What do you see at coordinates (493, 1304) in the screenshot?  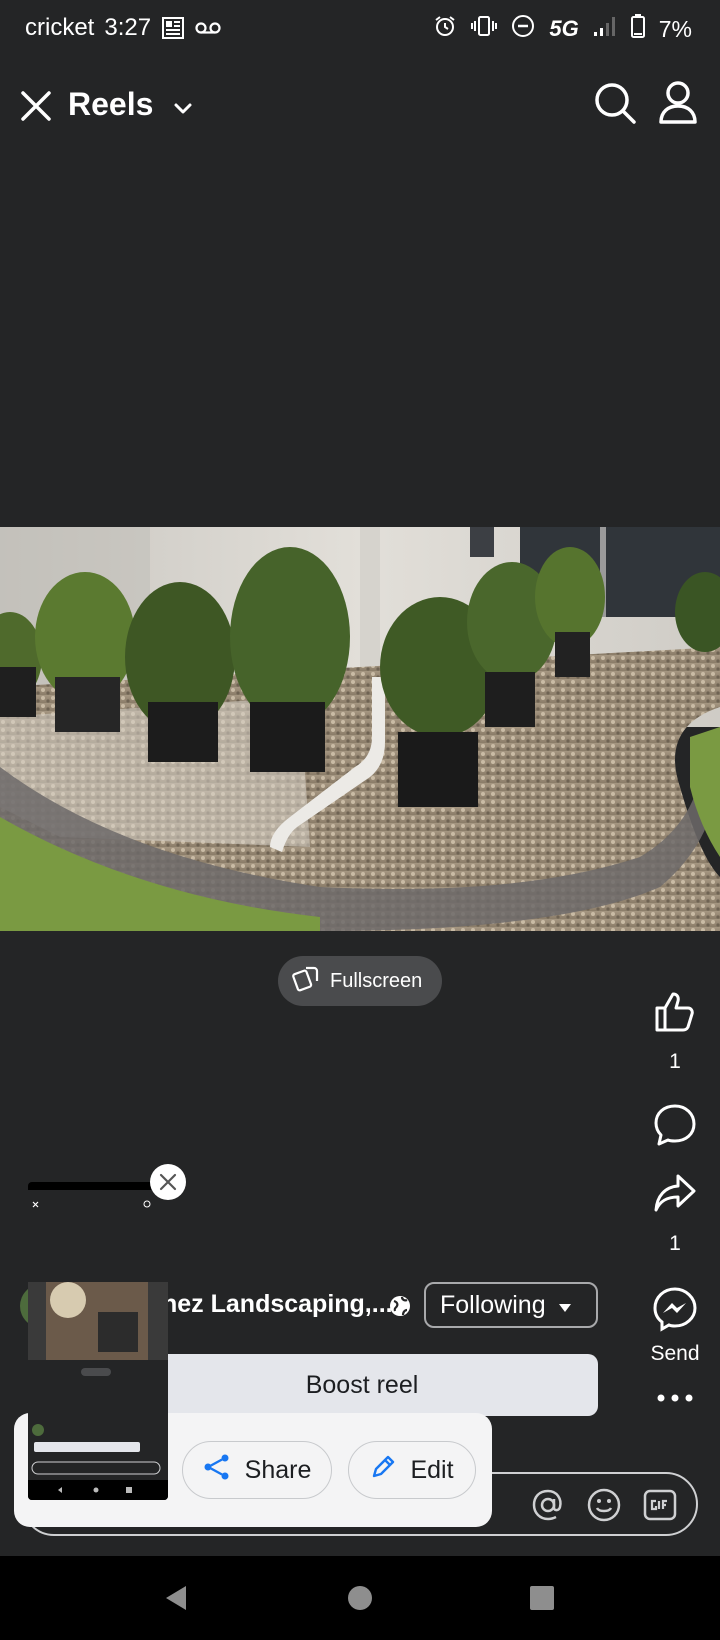 I see `following-label: Following` at bounding box center [493, 1304].